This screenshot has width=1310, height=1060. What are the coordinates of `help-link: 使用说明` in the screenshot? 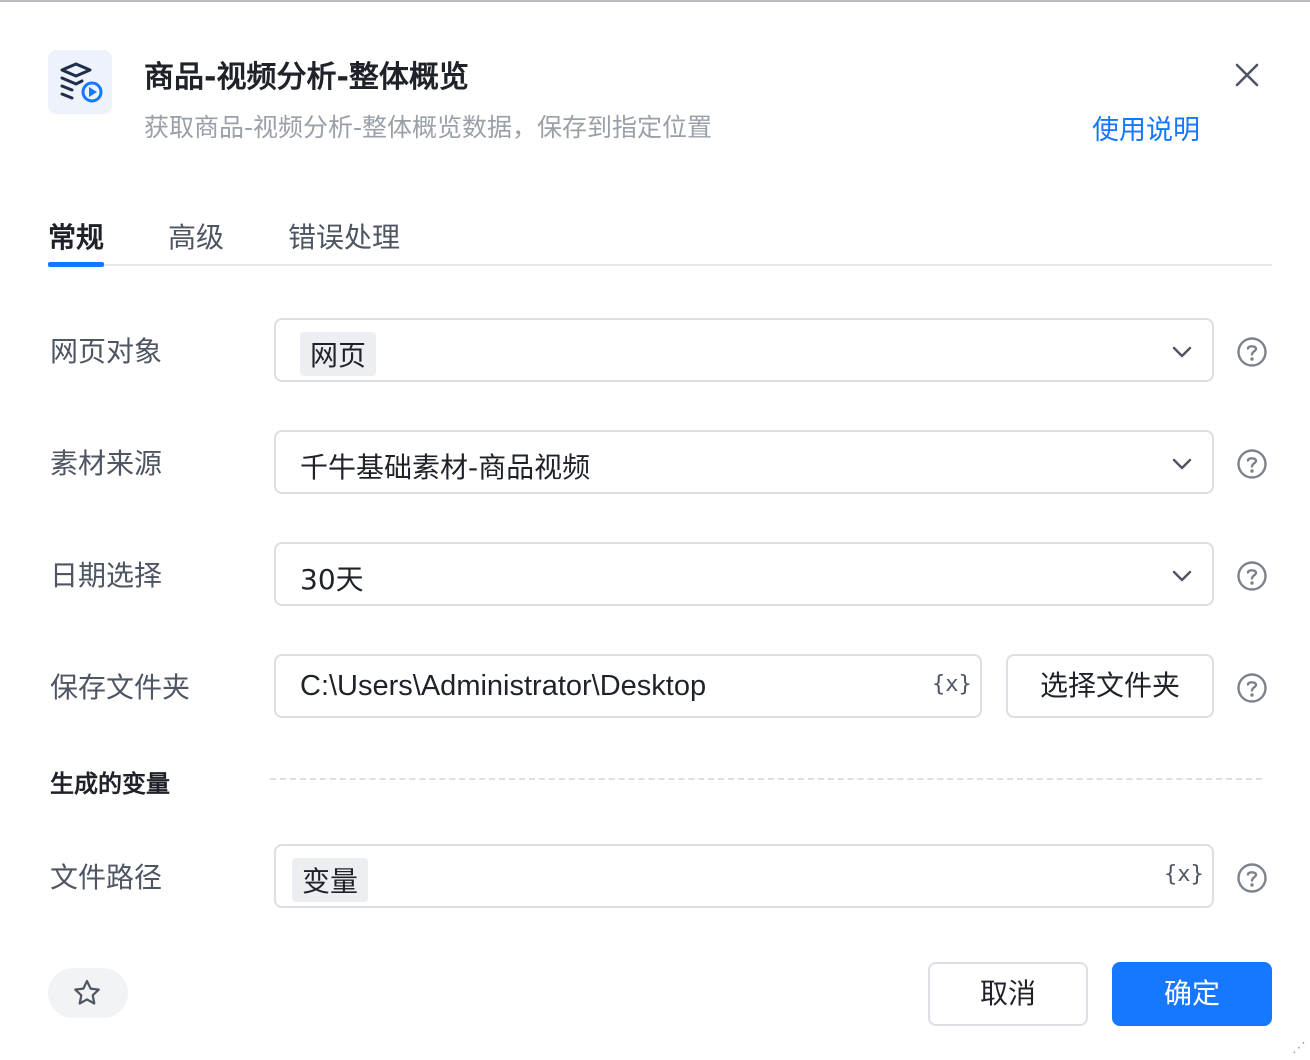 It's located at (1146, 127).